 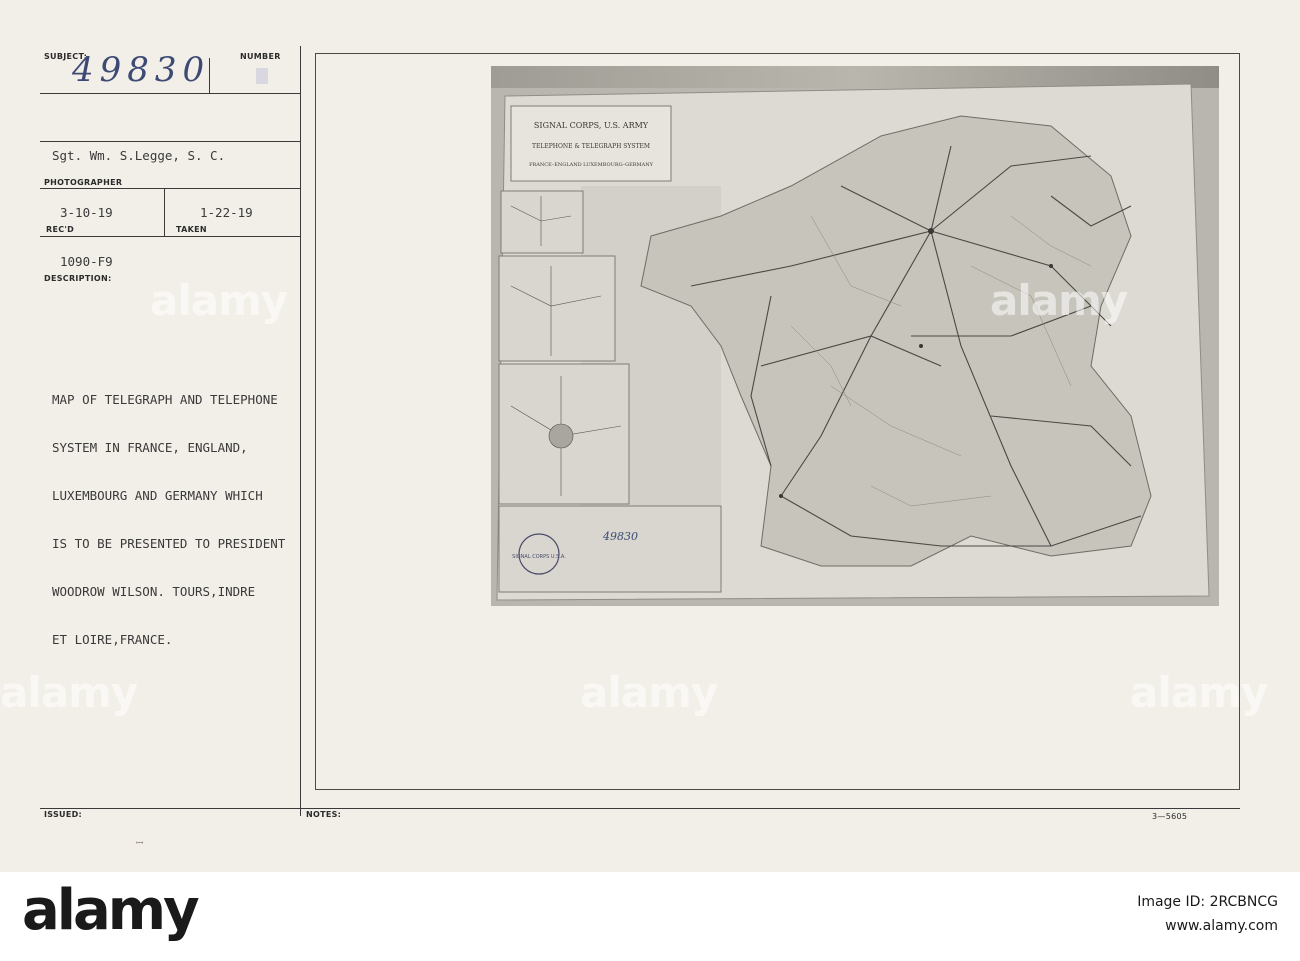 What do you see at coordinates (650, 916) in the screenshot?
I see `stock-footer: alamy Image ID: 2RCBNCG www.alamy.com` at bounding box center [650, 916].